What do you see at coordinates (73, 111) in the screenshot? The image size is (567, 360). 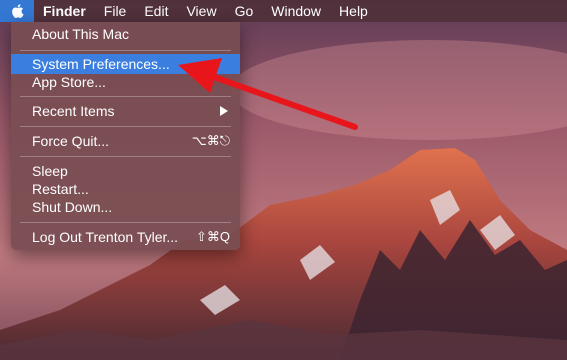 I see `menu-item-label: Recent Items` at bounding box center [73, 111].